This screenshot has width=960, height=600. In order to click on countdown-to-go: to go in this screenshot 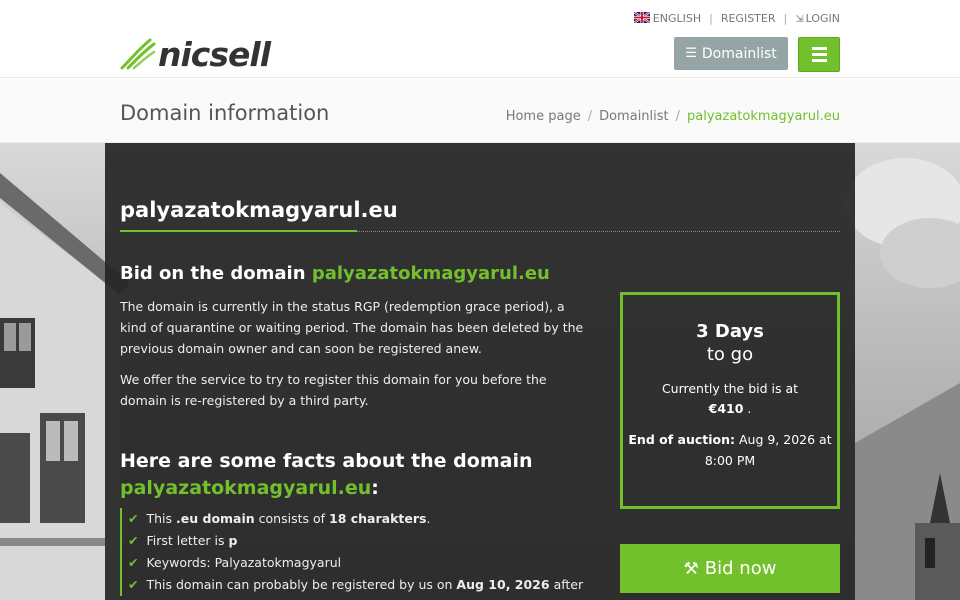, I will do `click(730, 354)`.